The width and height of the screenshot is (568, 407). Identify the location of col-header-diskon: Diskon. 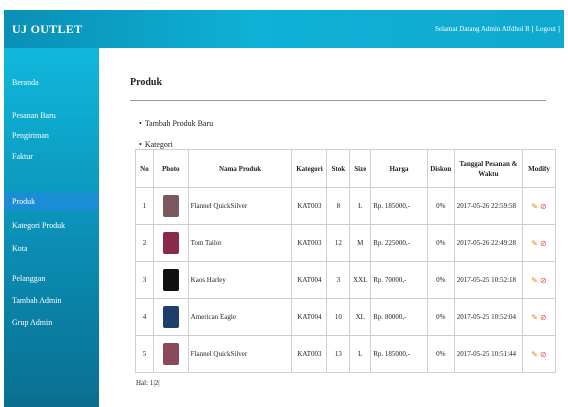
(440, 168).